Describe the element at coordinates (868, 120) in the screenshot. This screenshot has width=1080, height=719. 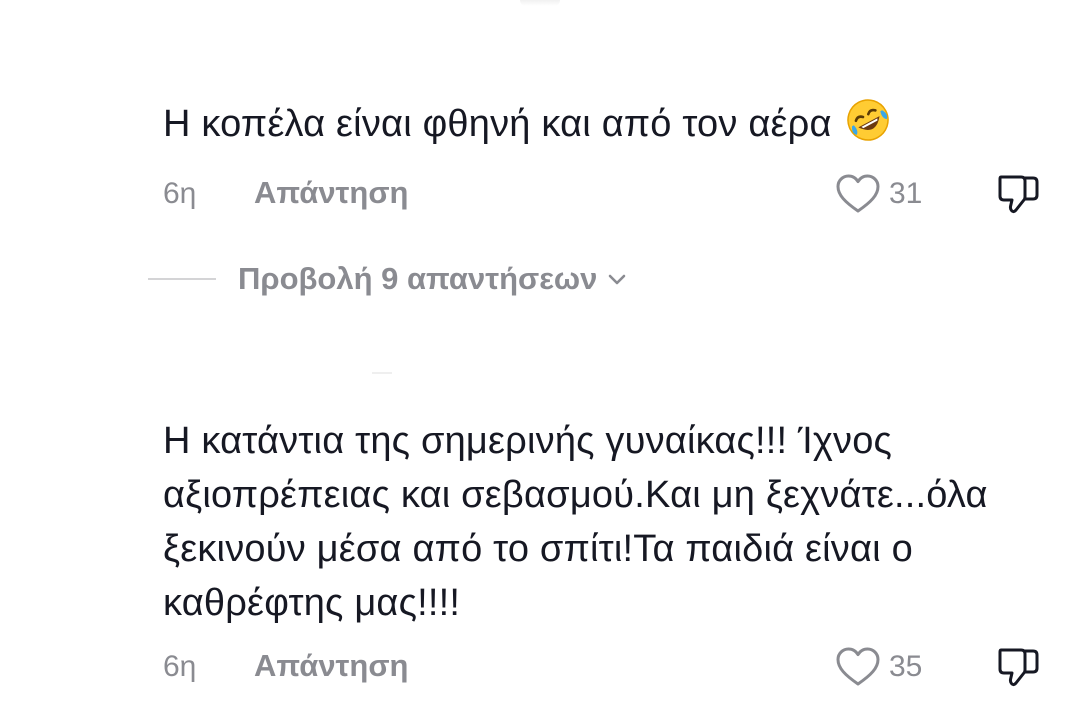
I see `rolling-on-the-floor-laughing-emoji-icon` at that location.